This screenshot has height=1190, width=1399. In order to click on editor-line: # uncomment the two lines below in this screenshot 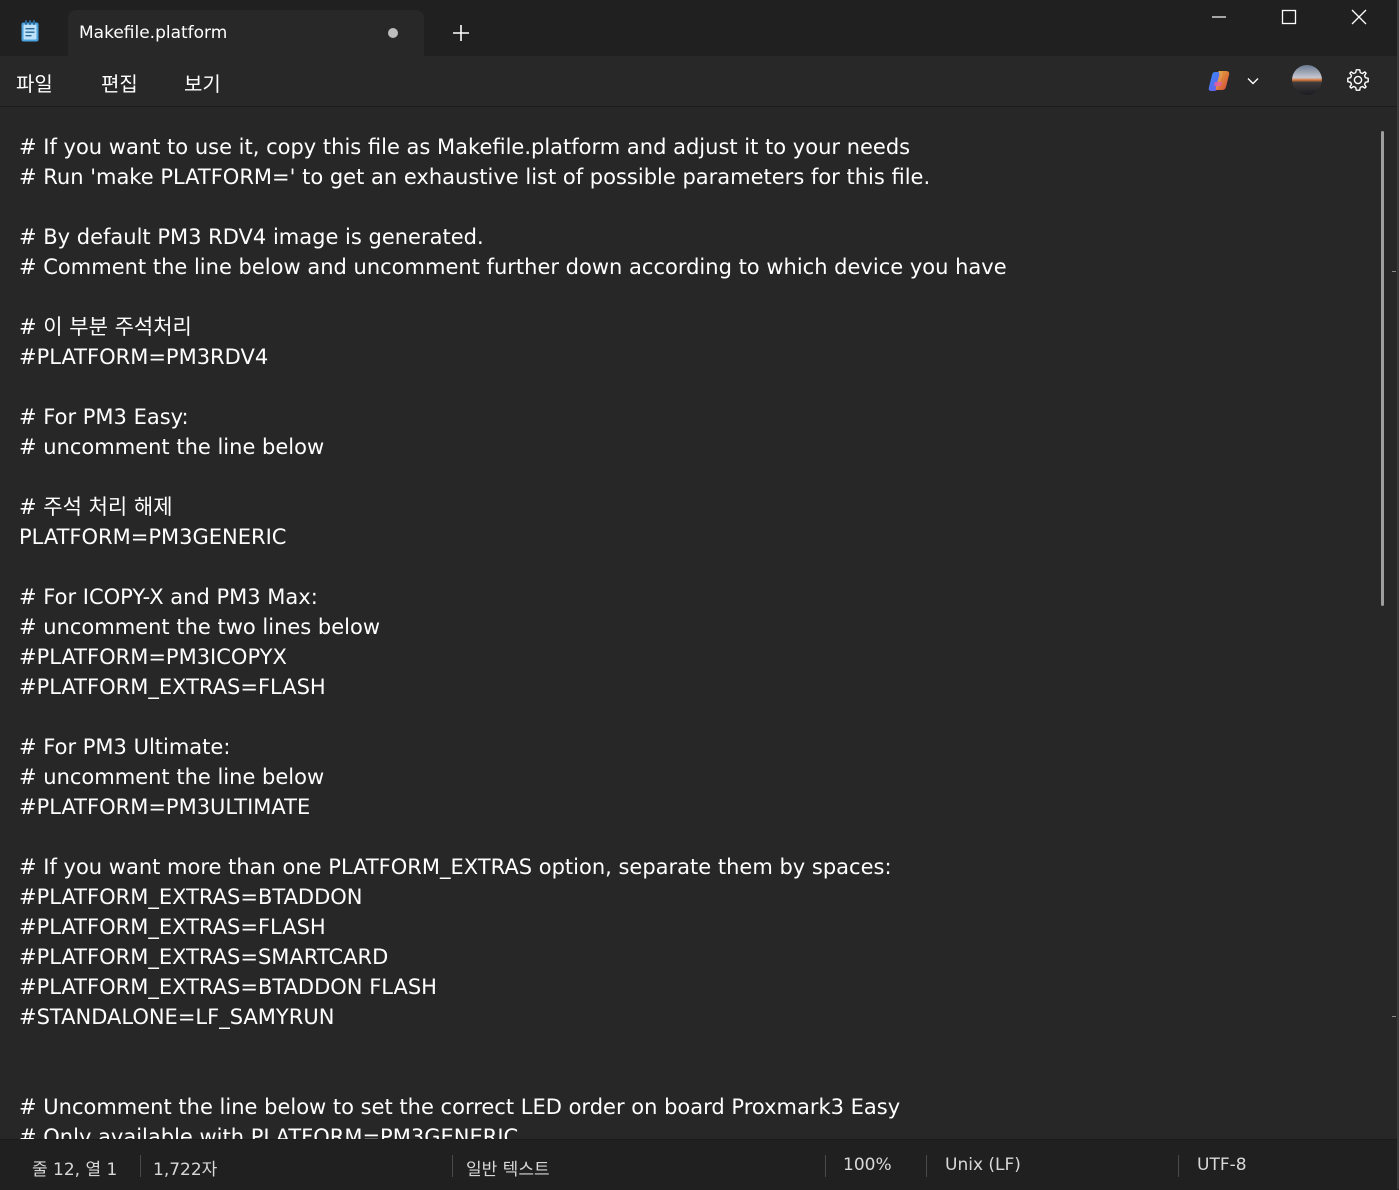, I will do `click(200, 627)`.